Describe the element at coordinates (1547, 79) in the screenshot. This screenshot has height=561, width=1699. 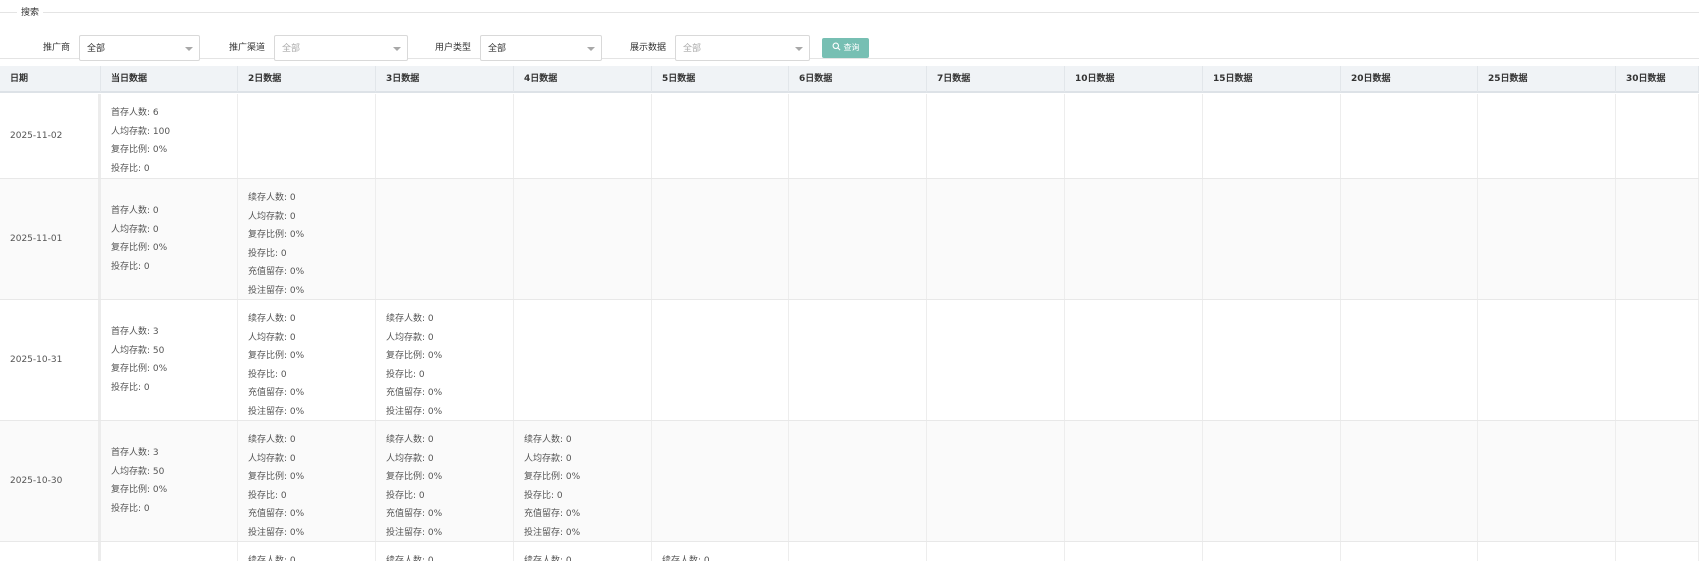
I see `column-header: 25日数据` at that location.